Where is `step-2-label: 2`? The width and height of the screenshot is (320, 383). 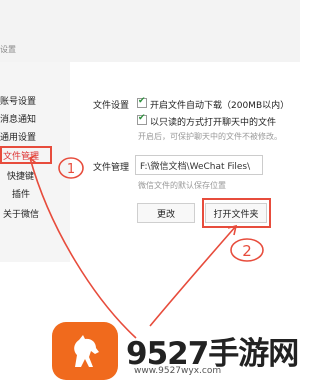 step-2-label: 2 is located at coordinates (247, 251).